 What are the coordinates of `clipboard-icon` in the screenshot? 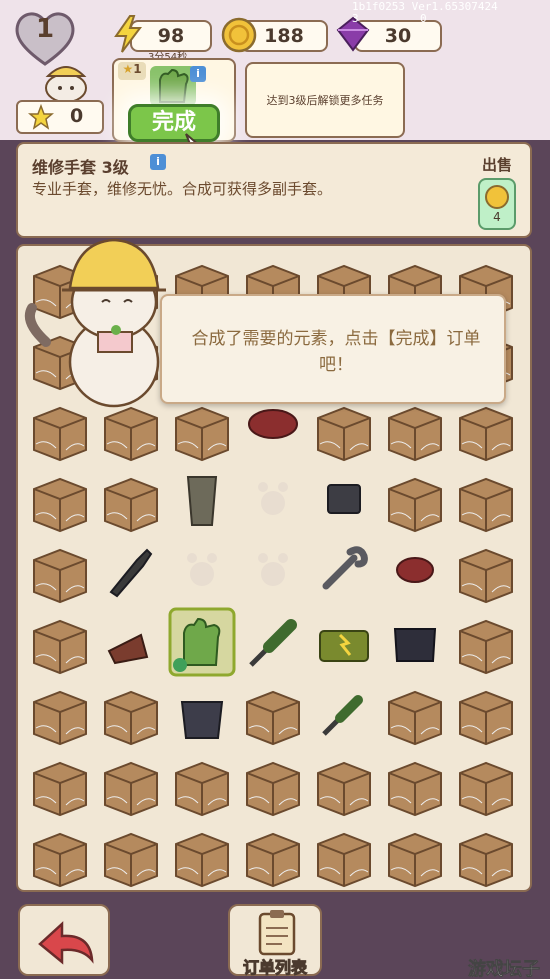 It's located at (277, 933).